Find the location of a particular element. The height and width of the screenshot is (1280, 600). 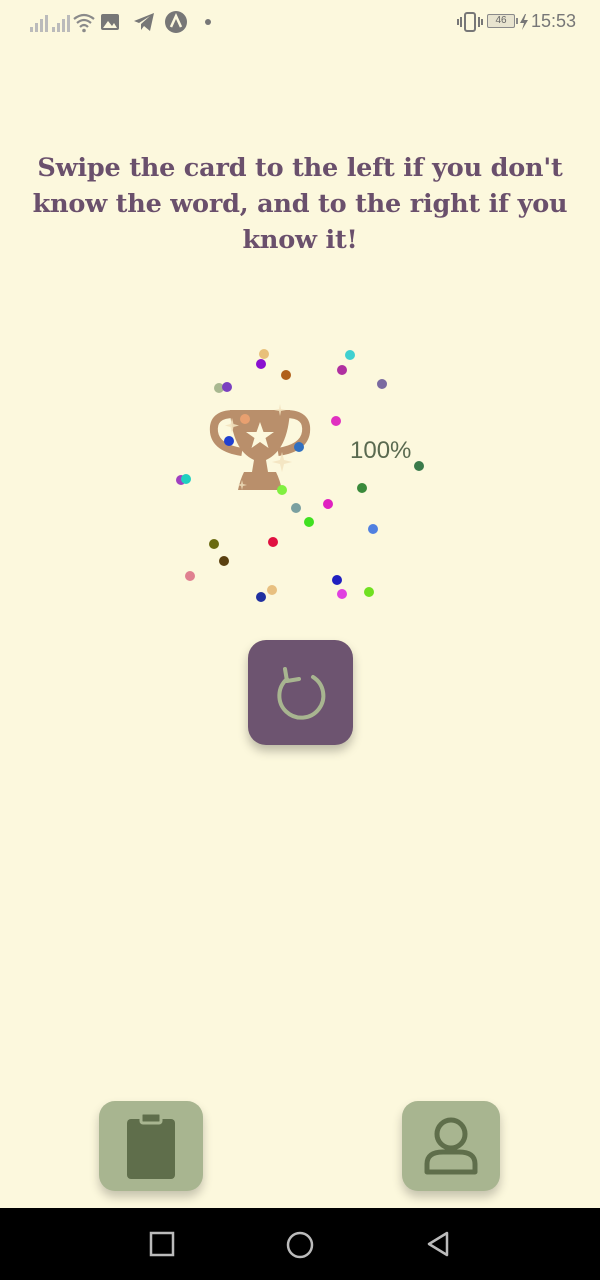

nav-clipboard-button is located at coordinates (151, 1146).